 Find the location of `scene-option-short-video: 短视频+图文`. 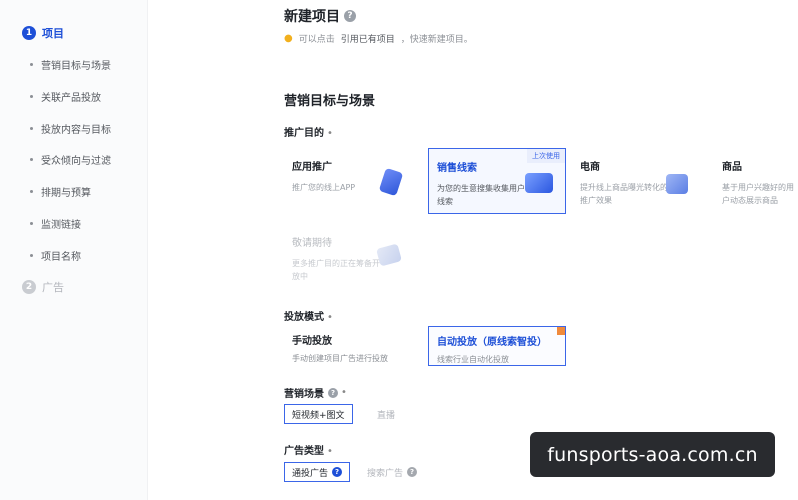

scene-option-short-video: 短视频+图文 is located at coordinates (318, 414).